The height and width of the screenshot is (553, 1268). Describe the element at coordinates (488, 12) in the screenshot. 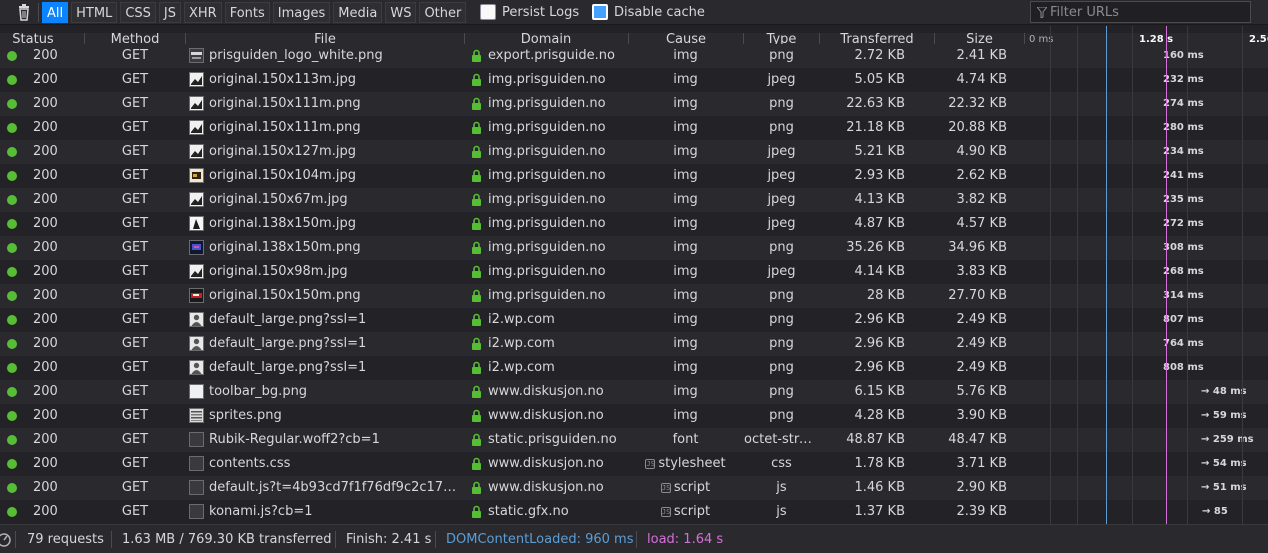

I see `persist-logs-box` at that location.